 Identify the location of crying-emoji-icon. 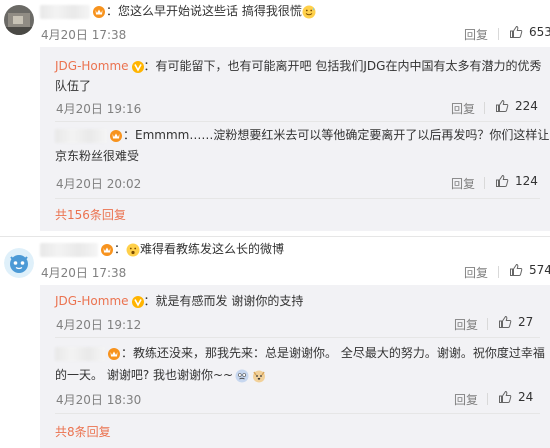
(242, 375).